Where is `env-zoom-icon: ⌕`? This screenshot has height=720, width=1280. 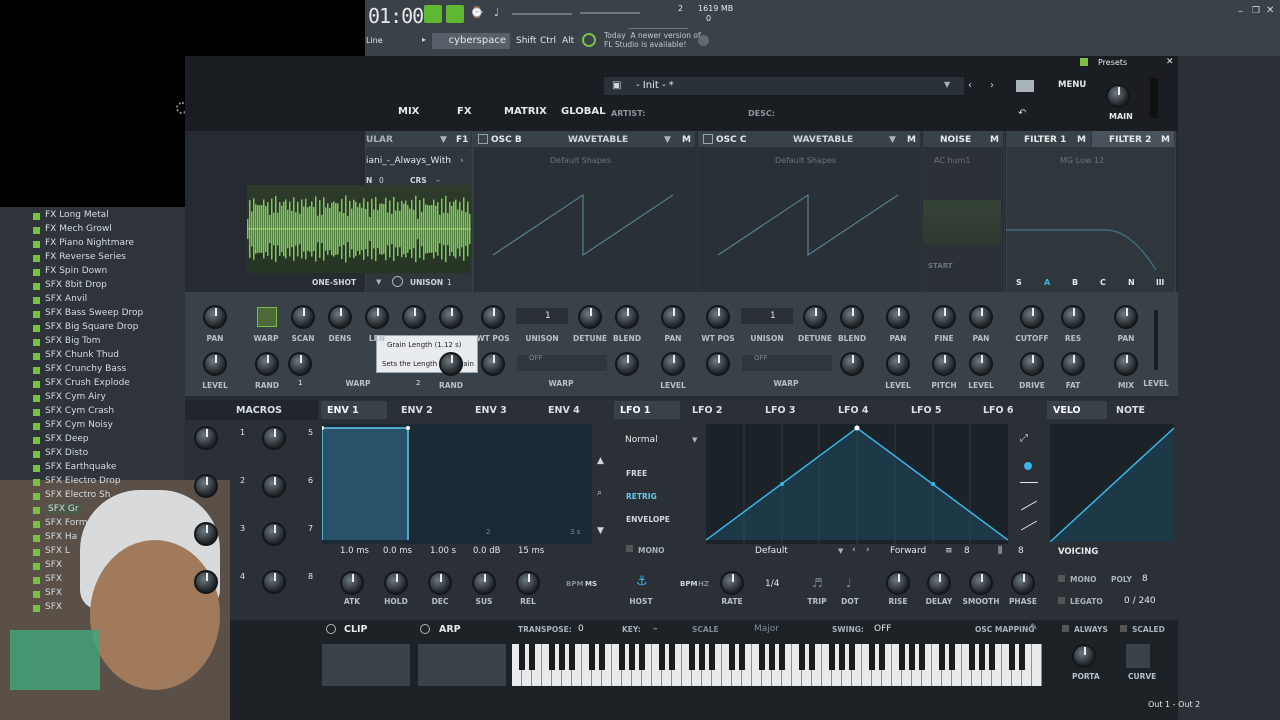
env-zoom-icon: ⌕ is located at coordinates (599, 493).